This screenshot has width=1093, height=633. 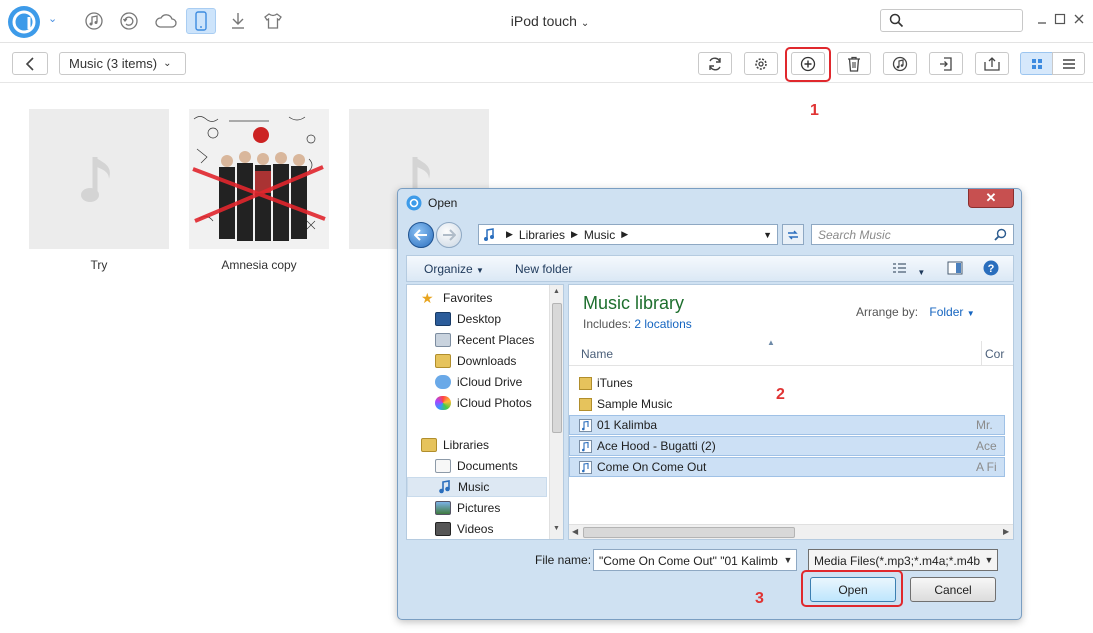 I want to click on downloads-folder-icon, so click(x=443, y=361).